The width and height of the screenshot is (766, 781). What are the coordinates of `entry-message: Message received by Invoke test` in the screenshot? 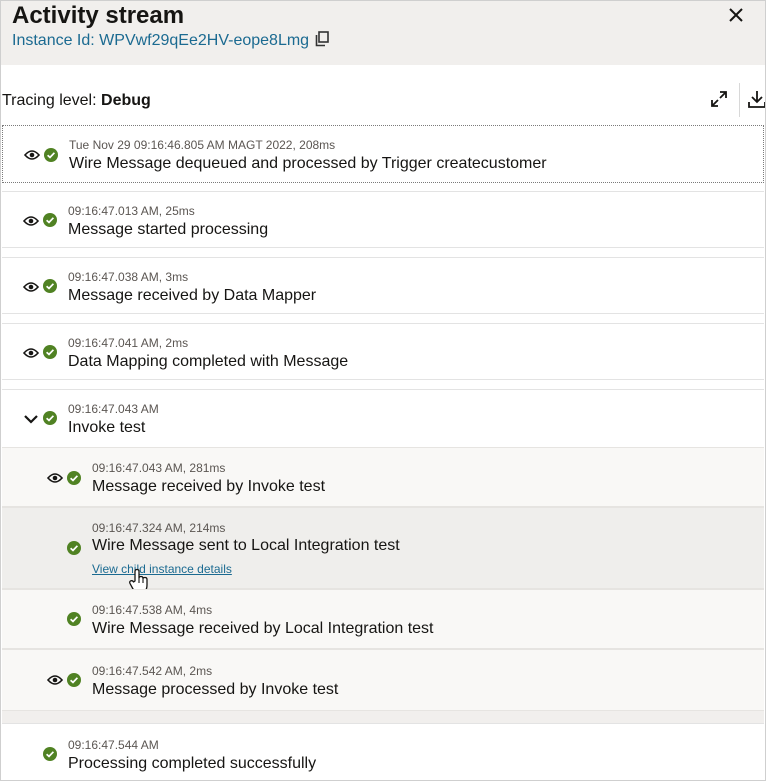 It's located at (209, 486).